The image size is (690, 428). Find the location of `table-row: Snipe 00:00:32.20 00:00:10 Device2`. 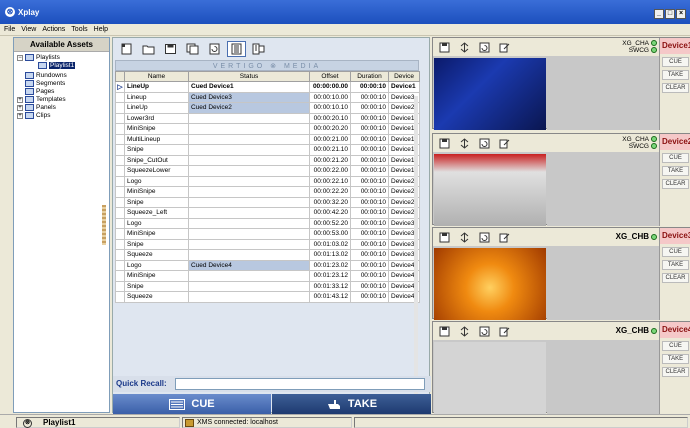

table-row: Snipe 00:00:32.20 00:00:10 Device2 is located at coordinates (267, 202).